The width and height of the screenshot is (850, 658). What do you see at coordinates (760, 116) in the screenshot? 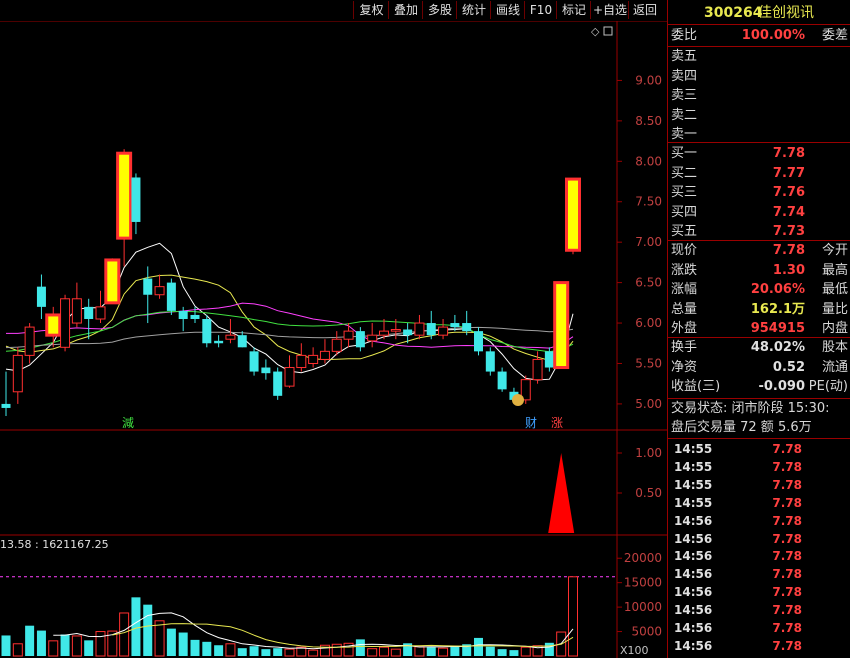
I see `sells-row: 卖二` at bounding box center [760, 116].